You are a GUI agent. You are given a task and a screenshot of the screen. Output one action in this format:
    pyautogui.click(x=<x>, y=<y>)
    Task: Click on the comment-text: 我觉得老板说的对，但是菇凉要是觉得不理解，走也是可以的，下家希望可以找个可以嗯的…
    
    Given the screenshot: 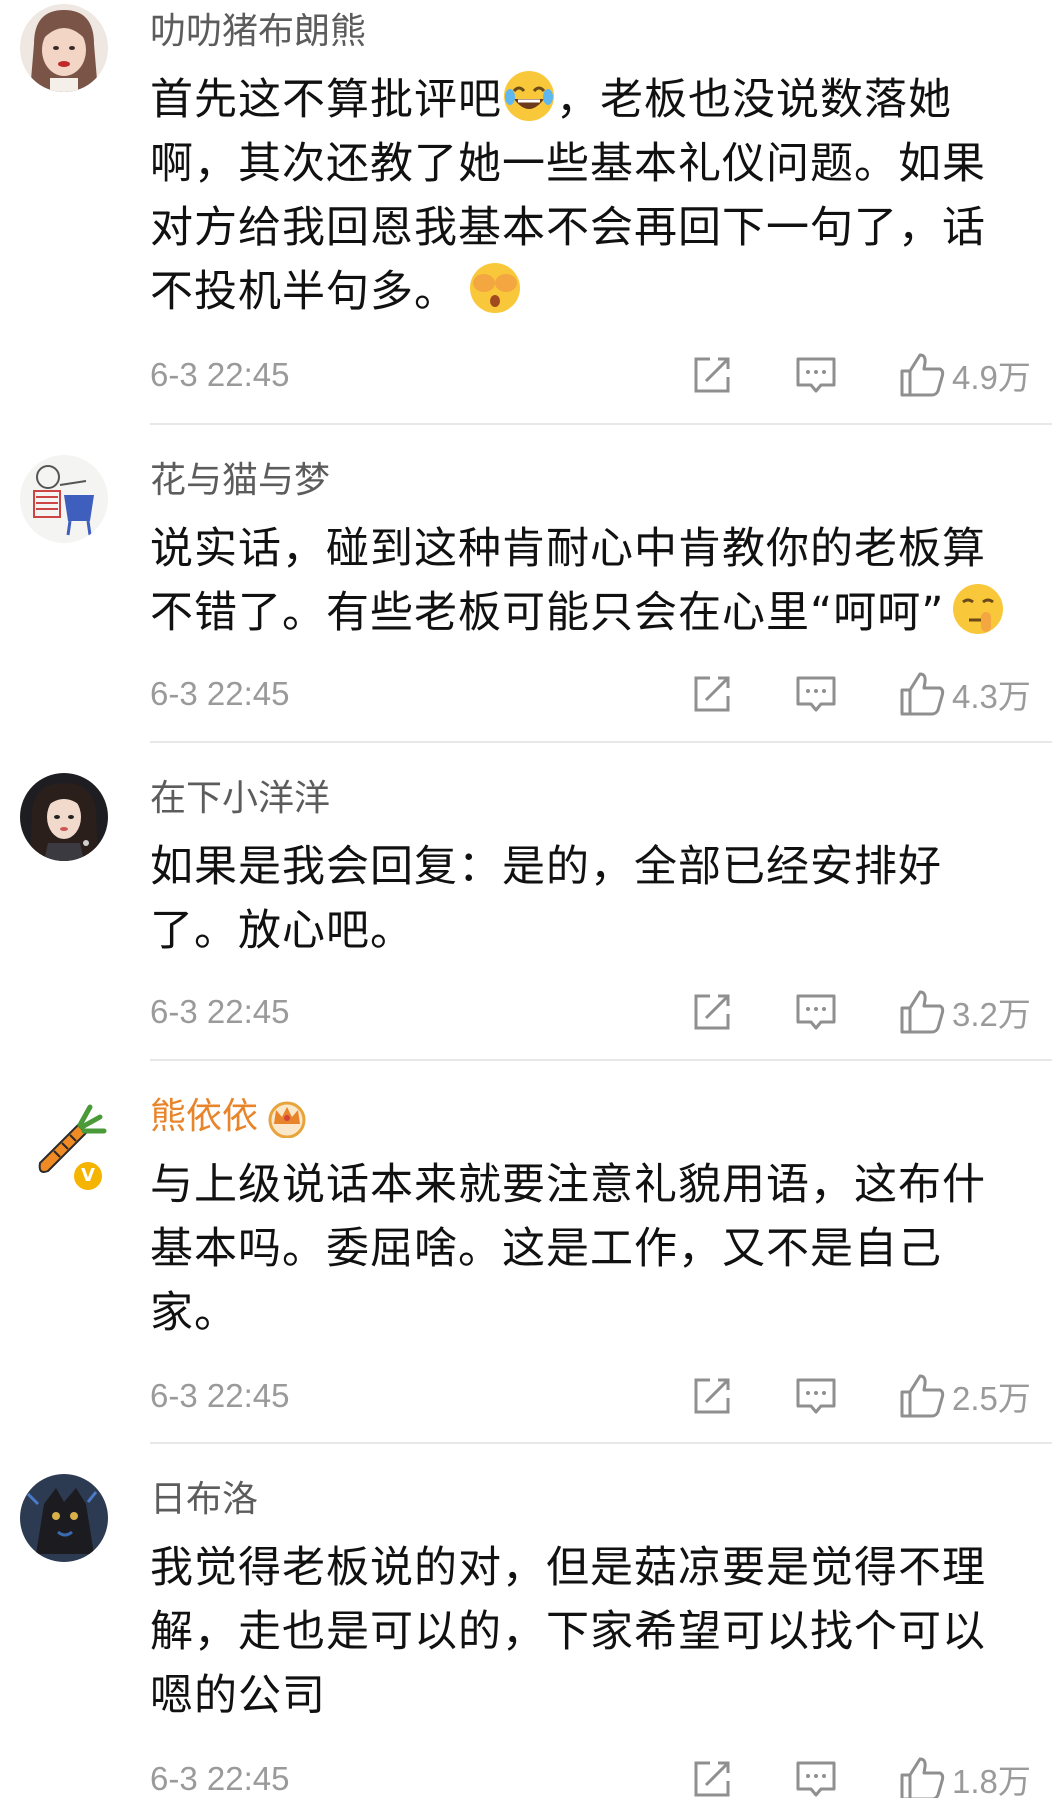 What is the action you would take?
    pyautogui.click(x=585, y=1632)
    